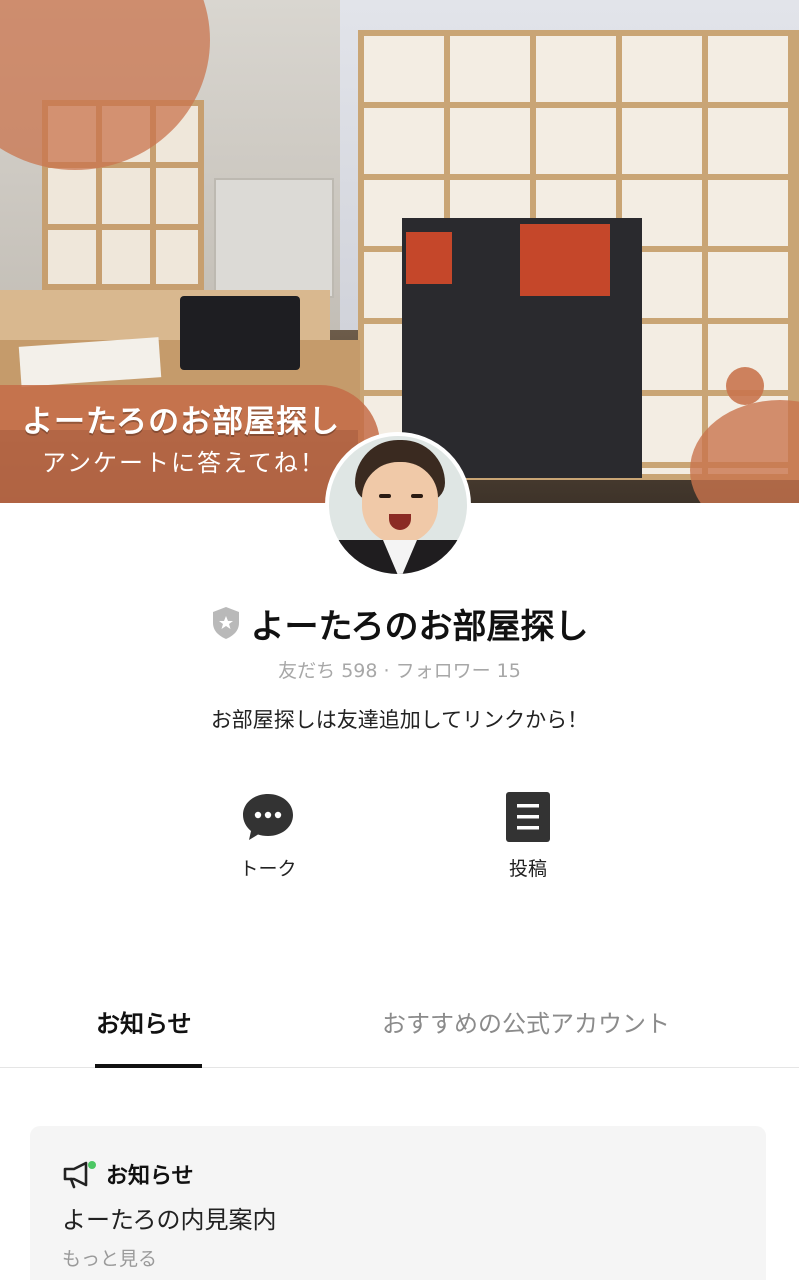  I want to click on notice-title: よーたろの内見案内, so click(169, 1220).